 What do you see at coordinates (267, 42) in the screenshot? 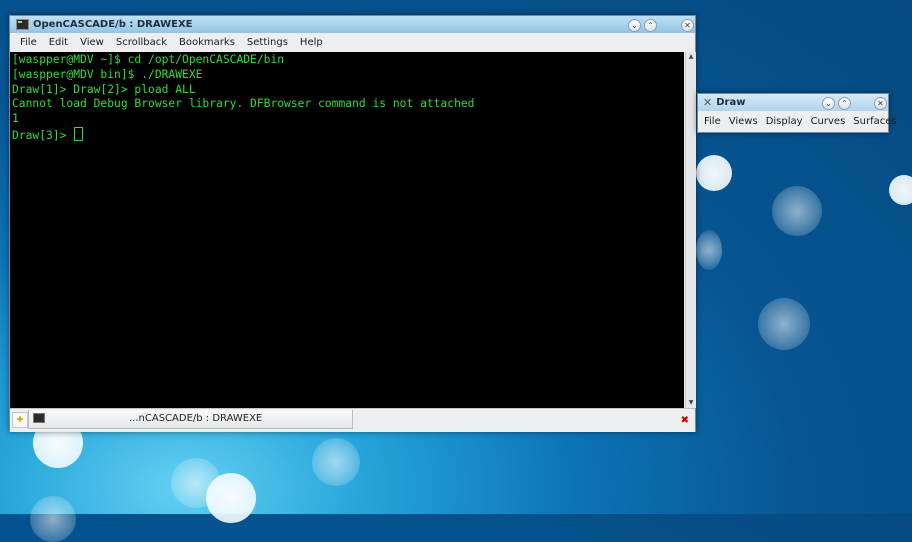
I see `menu-settings: Settings` at bounding box center [267, 42].